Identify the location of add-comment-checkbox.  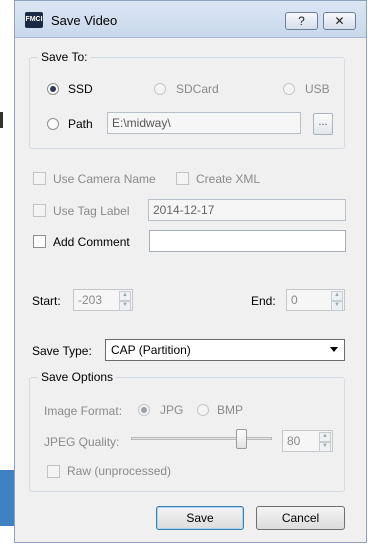
(39, 241).